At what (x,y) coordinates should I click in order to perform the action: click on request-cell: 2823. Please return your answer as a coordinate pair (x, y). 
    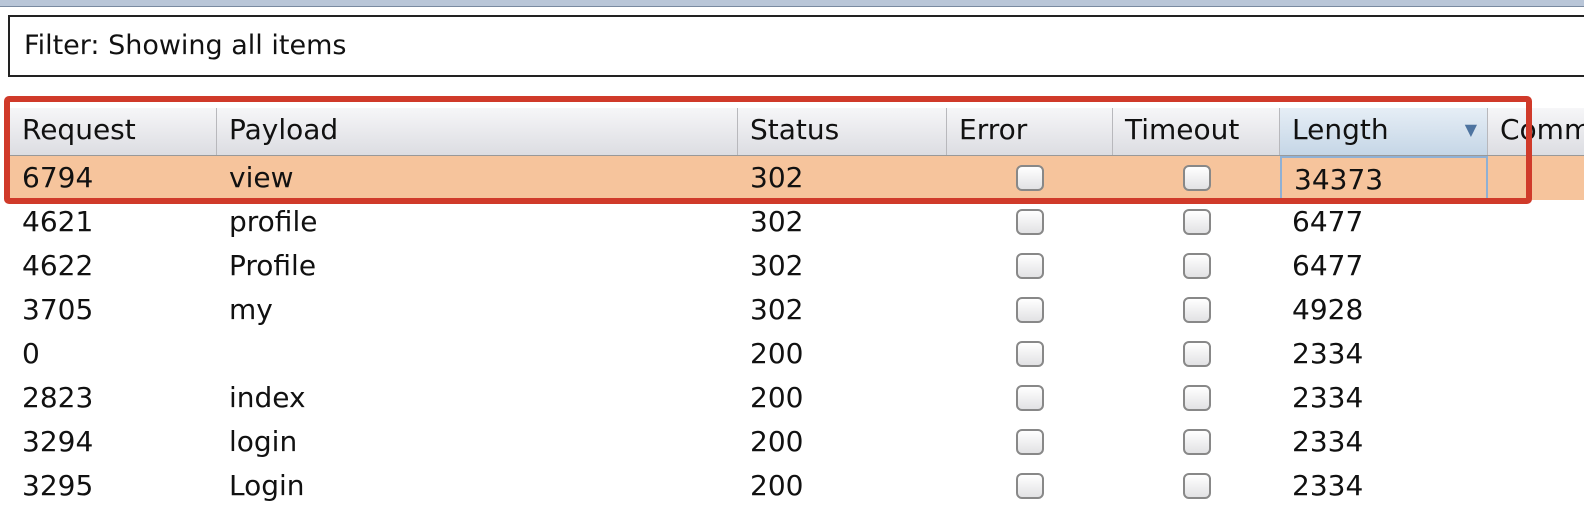
    Looking at the image, I should click on (58, 397).